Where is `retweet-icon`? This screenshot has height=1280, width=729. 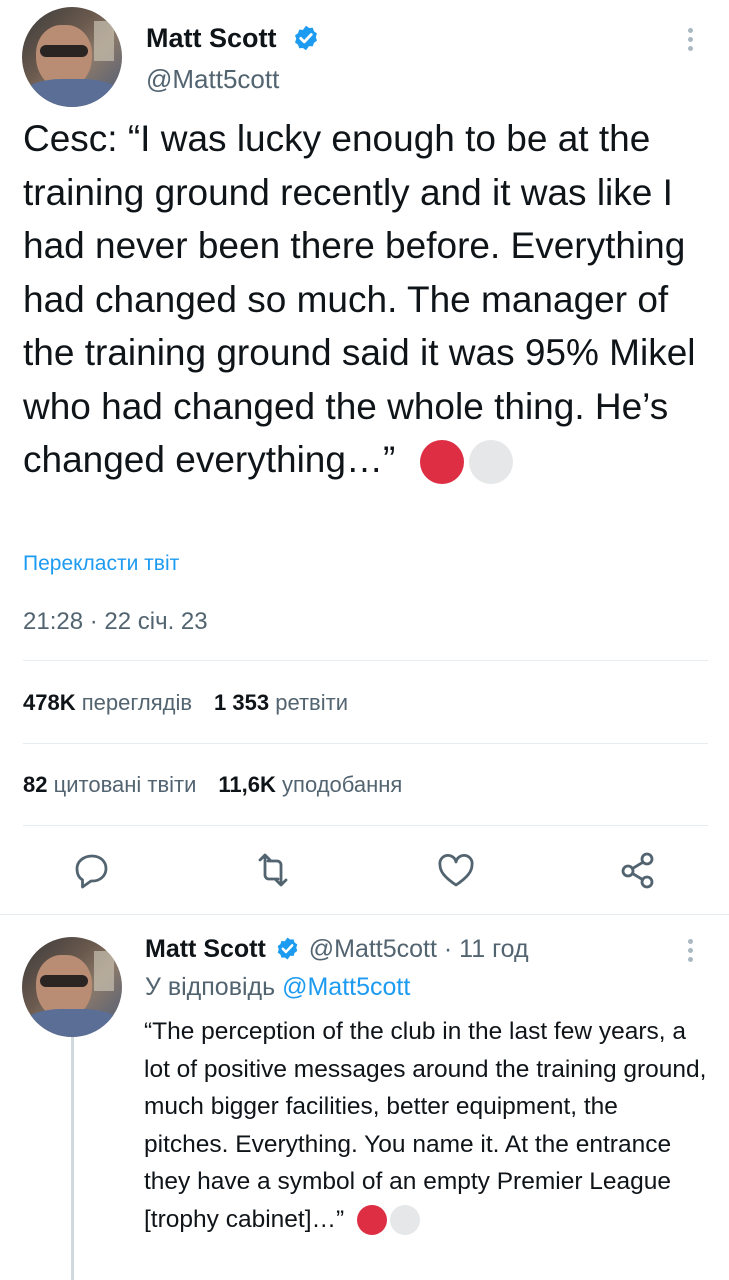 retweet-icon is located at coordinates (273, 870).